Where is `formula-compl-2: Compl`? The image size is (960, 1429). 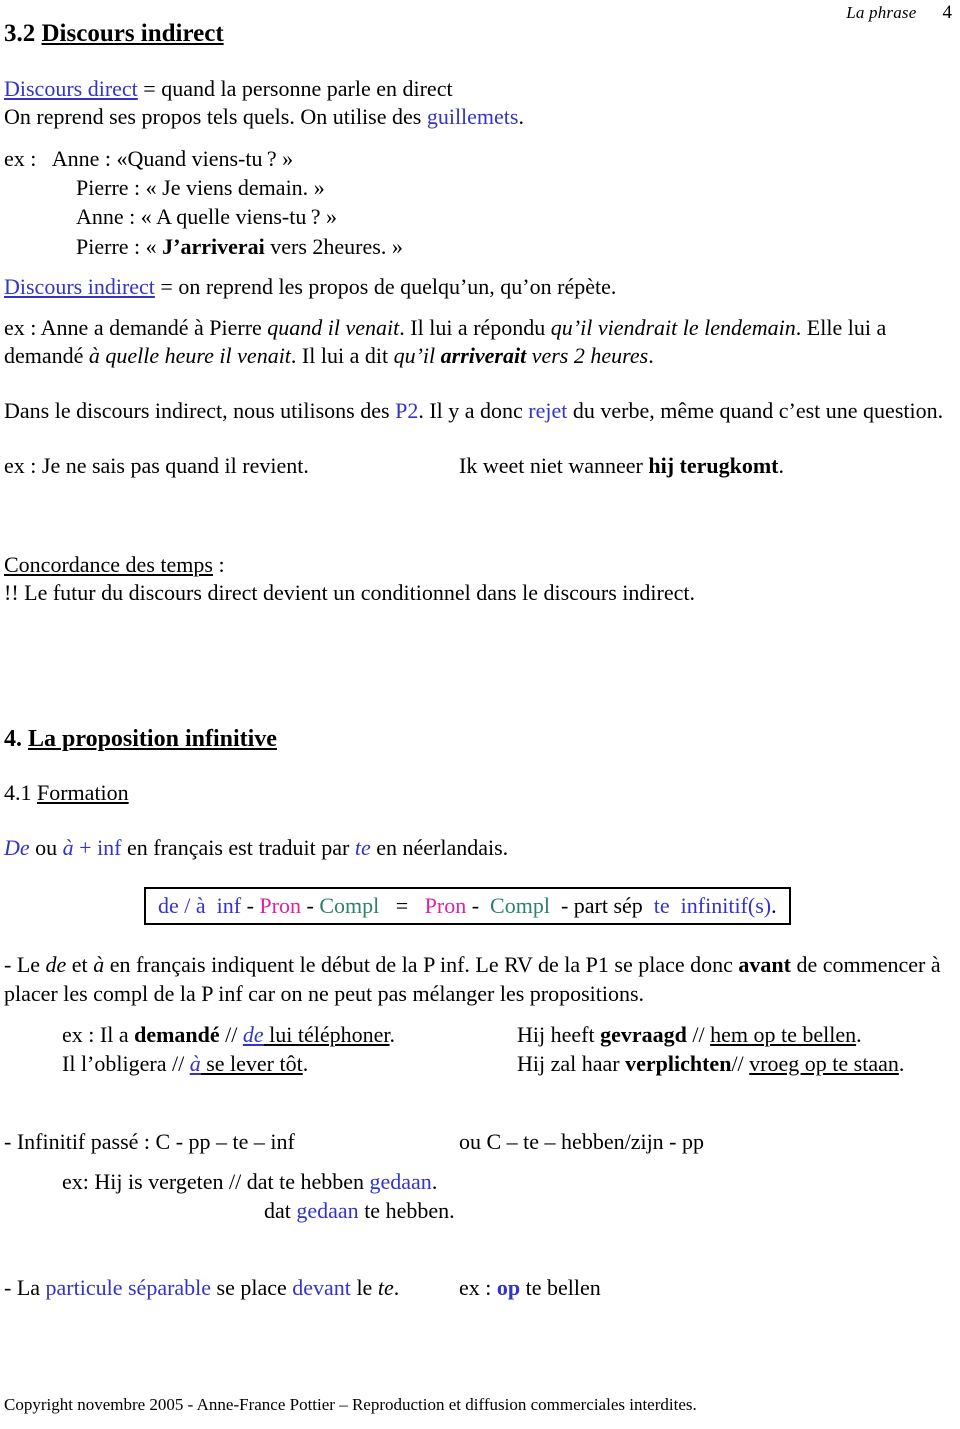
formula-compl-2: Compl is located at coordinates (520, 905).